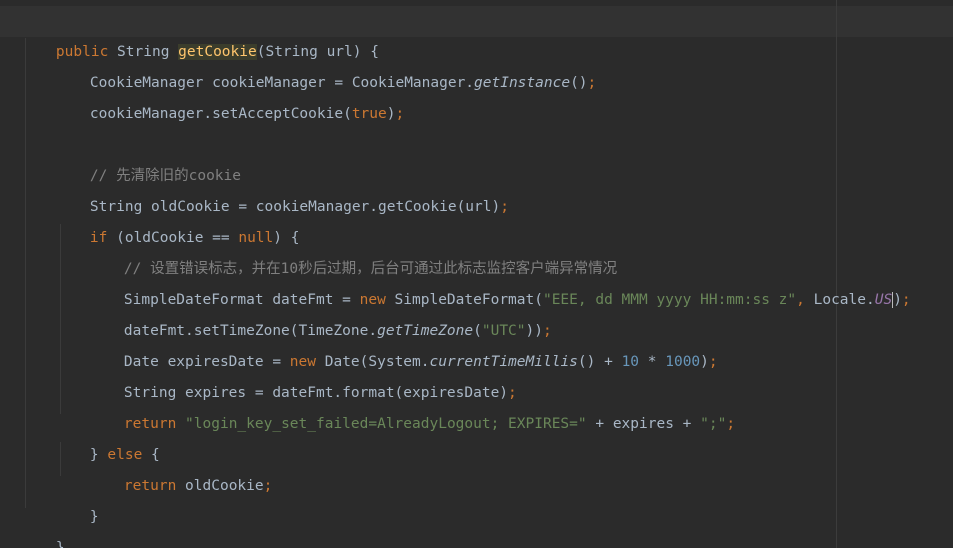 Image resolution: width=953 pixels, height=548 pixels. What do you see at coordinates (713, 424) in the screenshot?
I see `string-literal: ";"` at bounding box center [713, 424].